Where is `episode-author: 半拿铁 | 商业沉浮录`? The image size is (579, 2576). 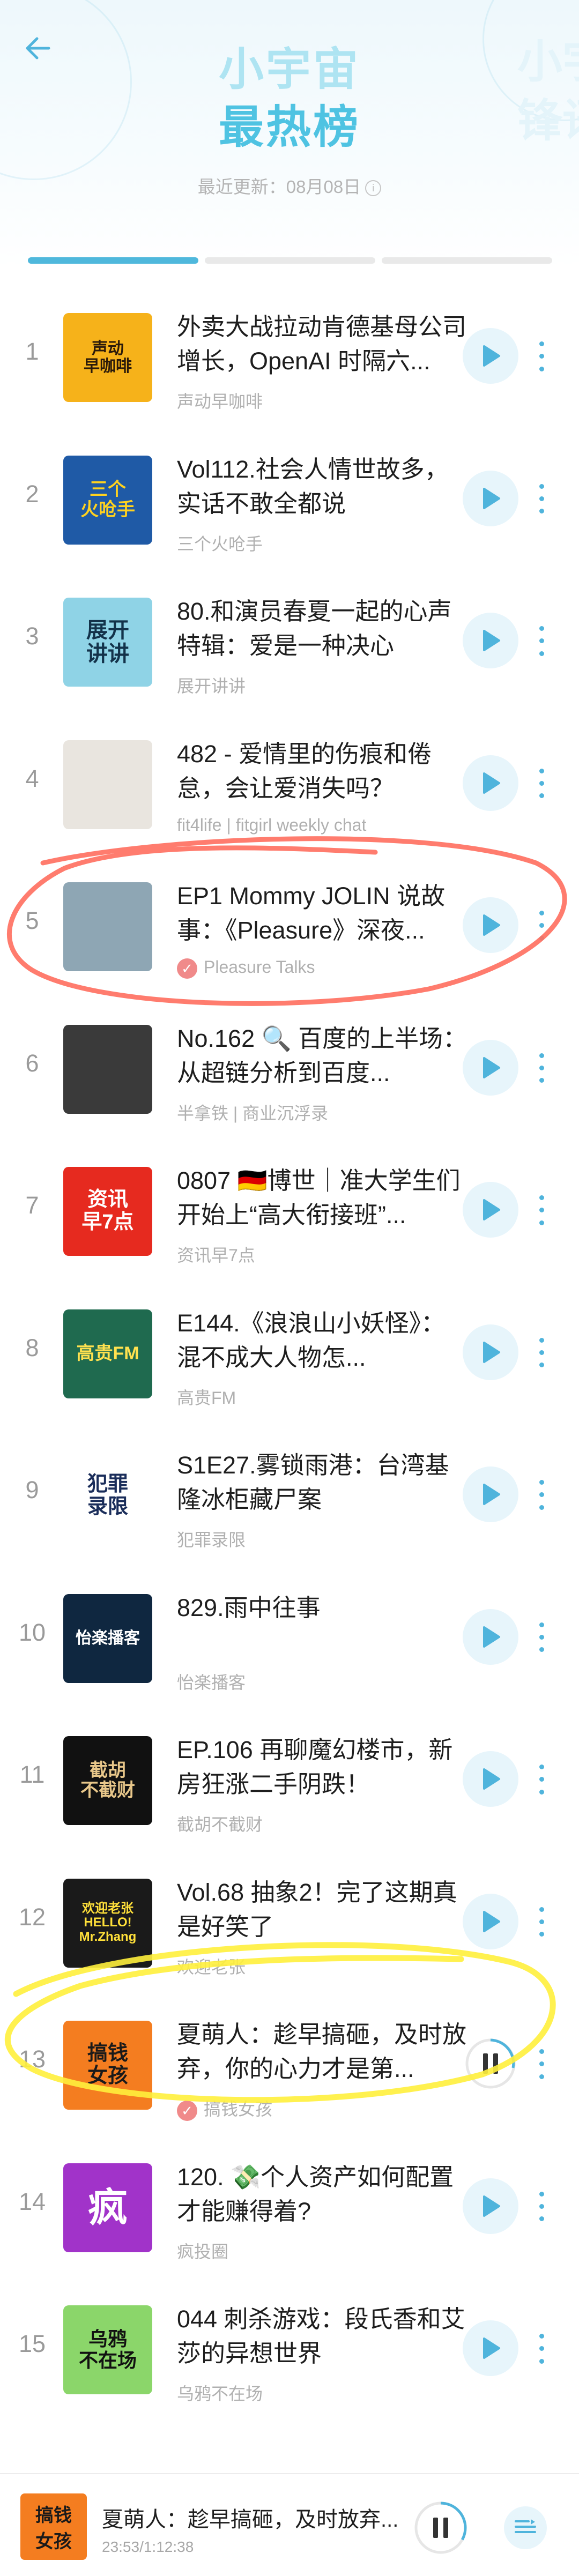
episode-author: 半拿铁 | 商业沉浮录 is located at coordinates (327, 1112).